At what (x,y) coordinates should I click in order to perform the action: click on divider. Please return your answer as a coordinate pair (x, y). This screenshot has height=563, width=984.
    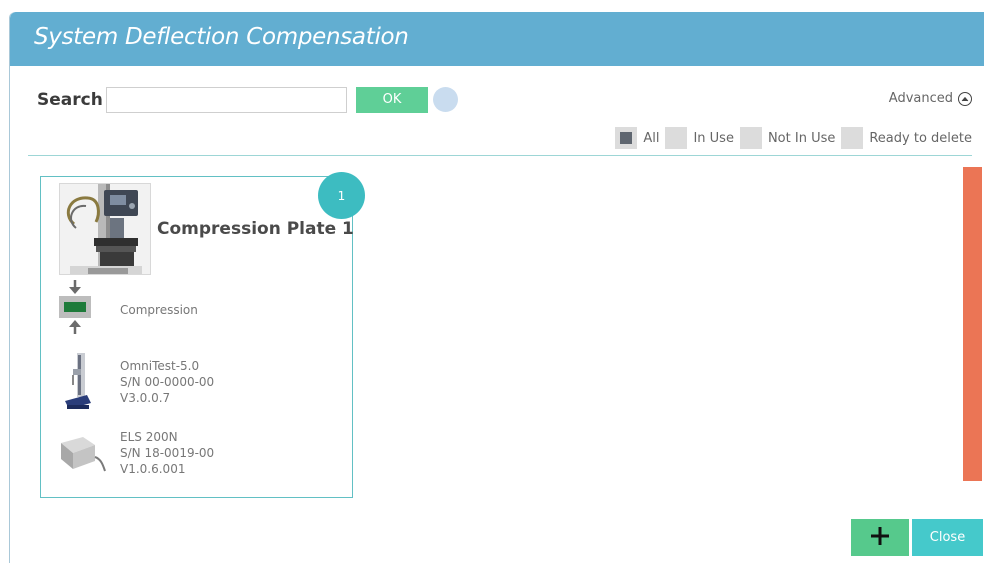
    Looking at the image, I should click on (500, 155).